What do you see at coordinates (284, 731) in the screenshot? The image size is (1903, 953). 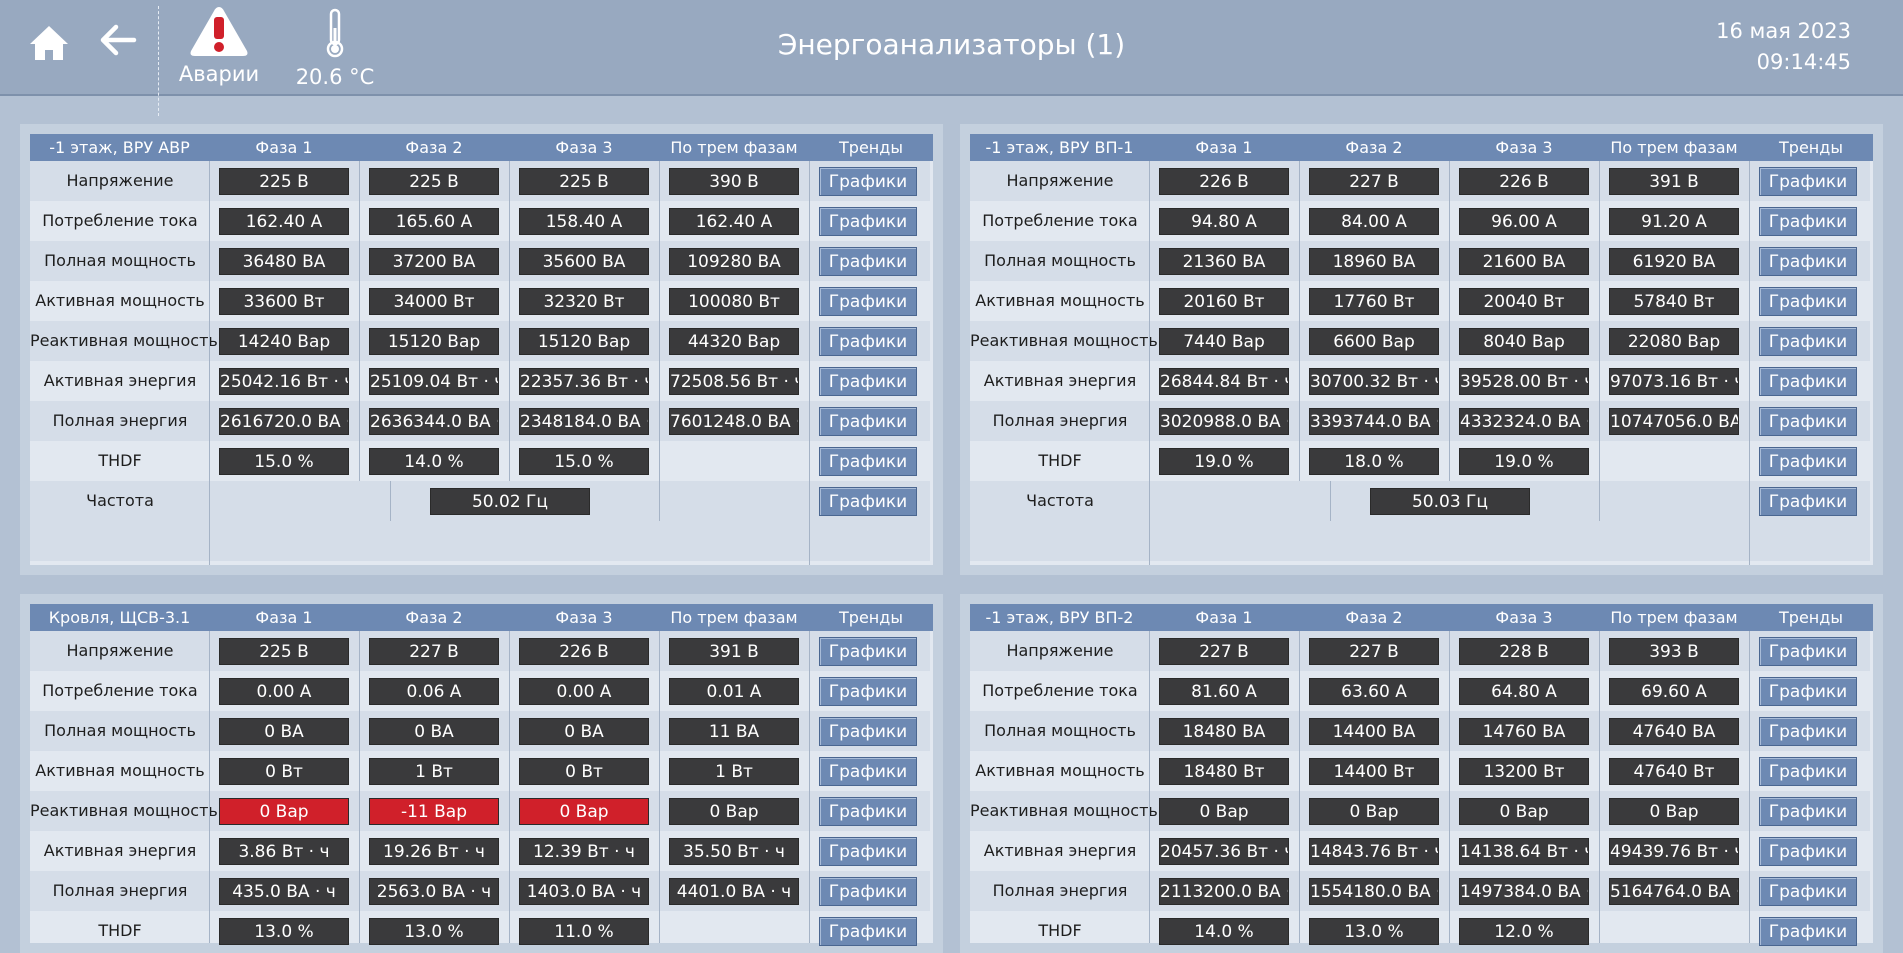 I see `value-display: 0 ВА` at bounding box center [284, 731].